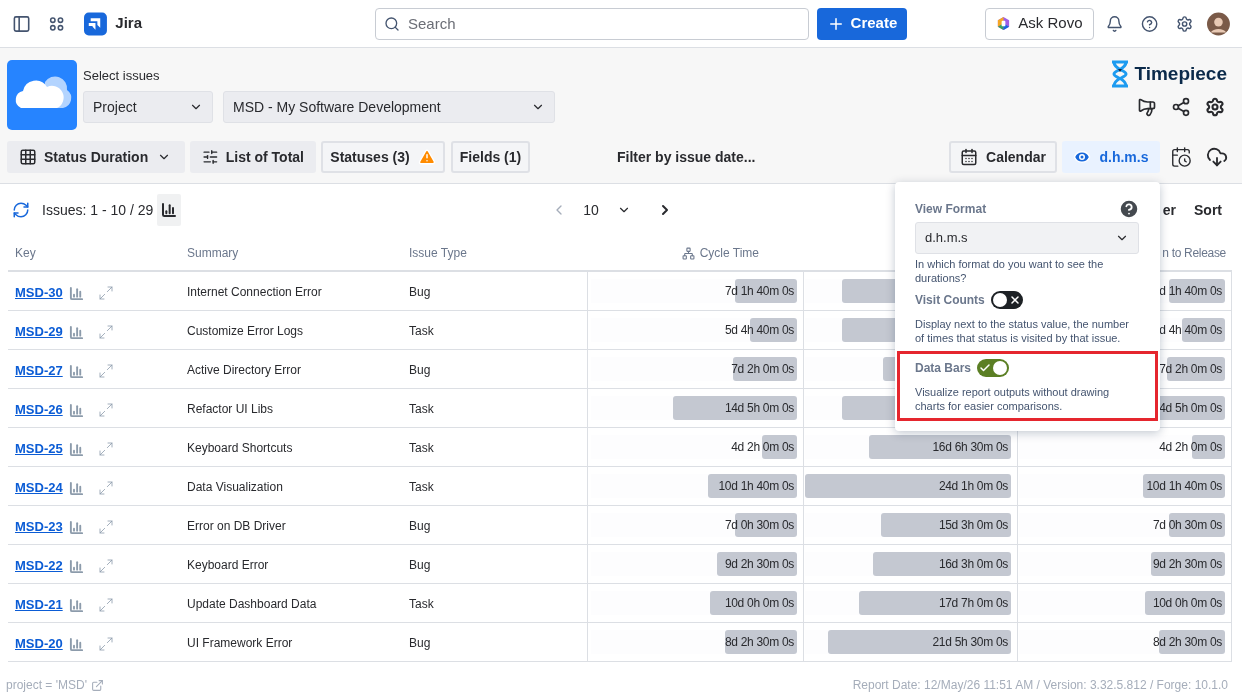 The image size is (1242, 700). Describe the element at coordinates (756, 486) in the screenshot. I see `duration-value: 10d 1h 40m 0s` at that location.